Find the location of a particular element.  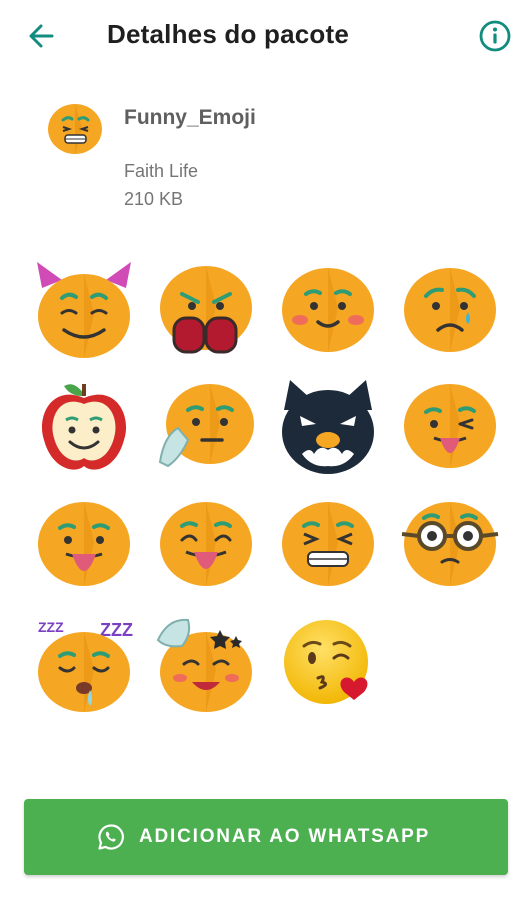

sticker-batman-mask is located at coordinates (328, 428).